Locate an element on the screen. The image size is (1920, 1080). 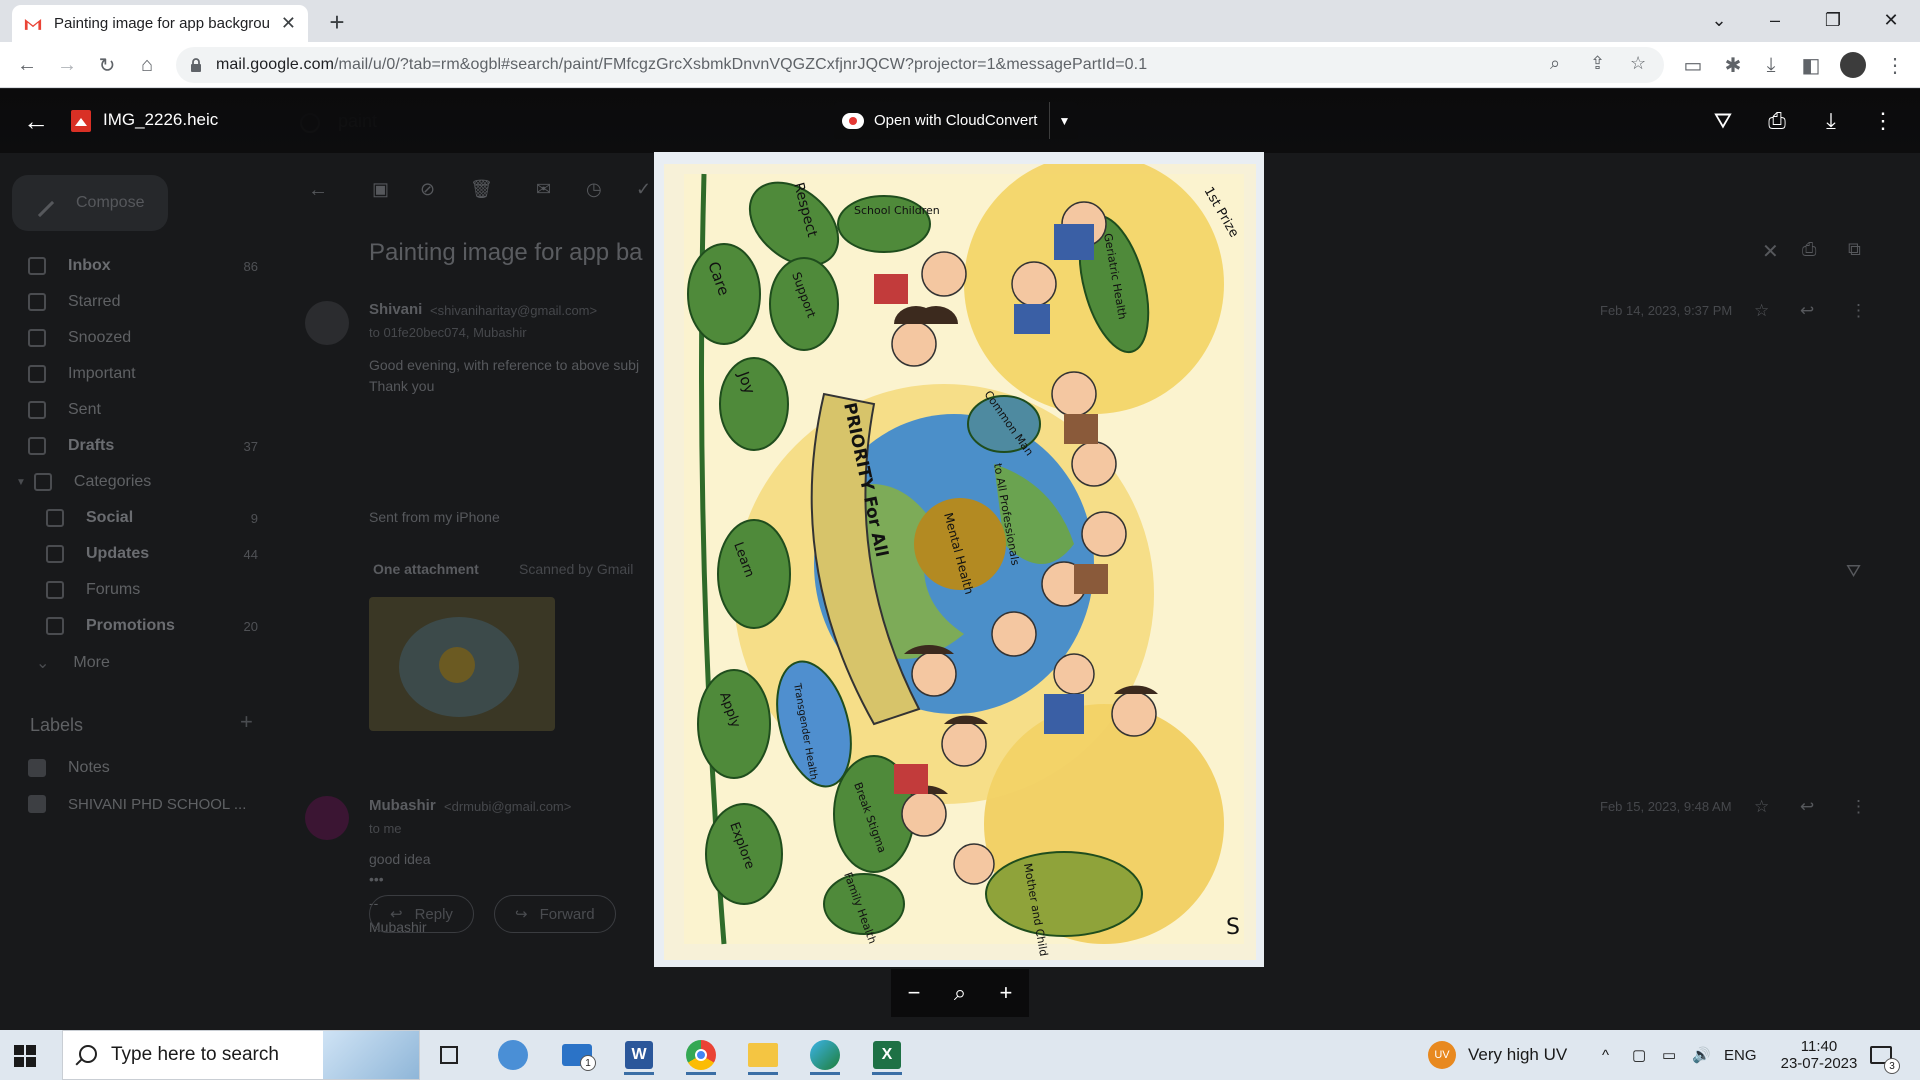
label-item-notes: Notes is located at coordinates (143, 768).